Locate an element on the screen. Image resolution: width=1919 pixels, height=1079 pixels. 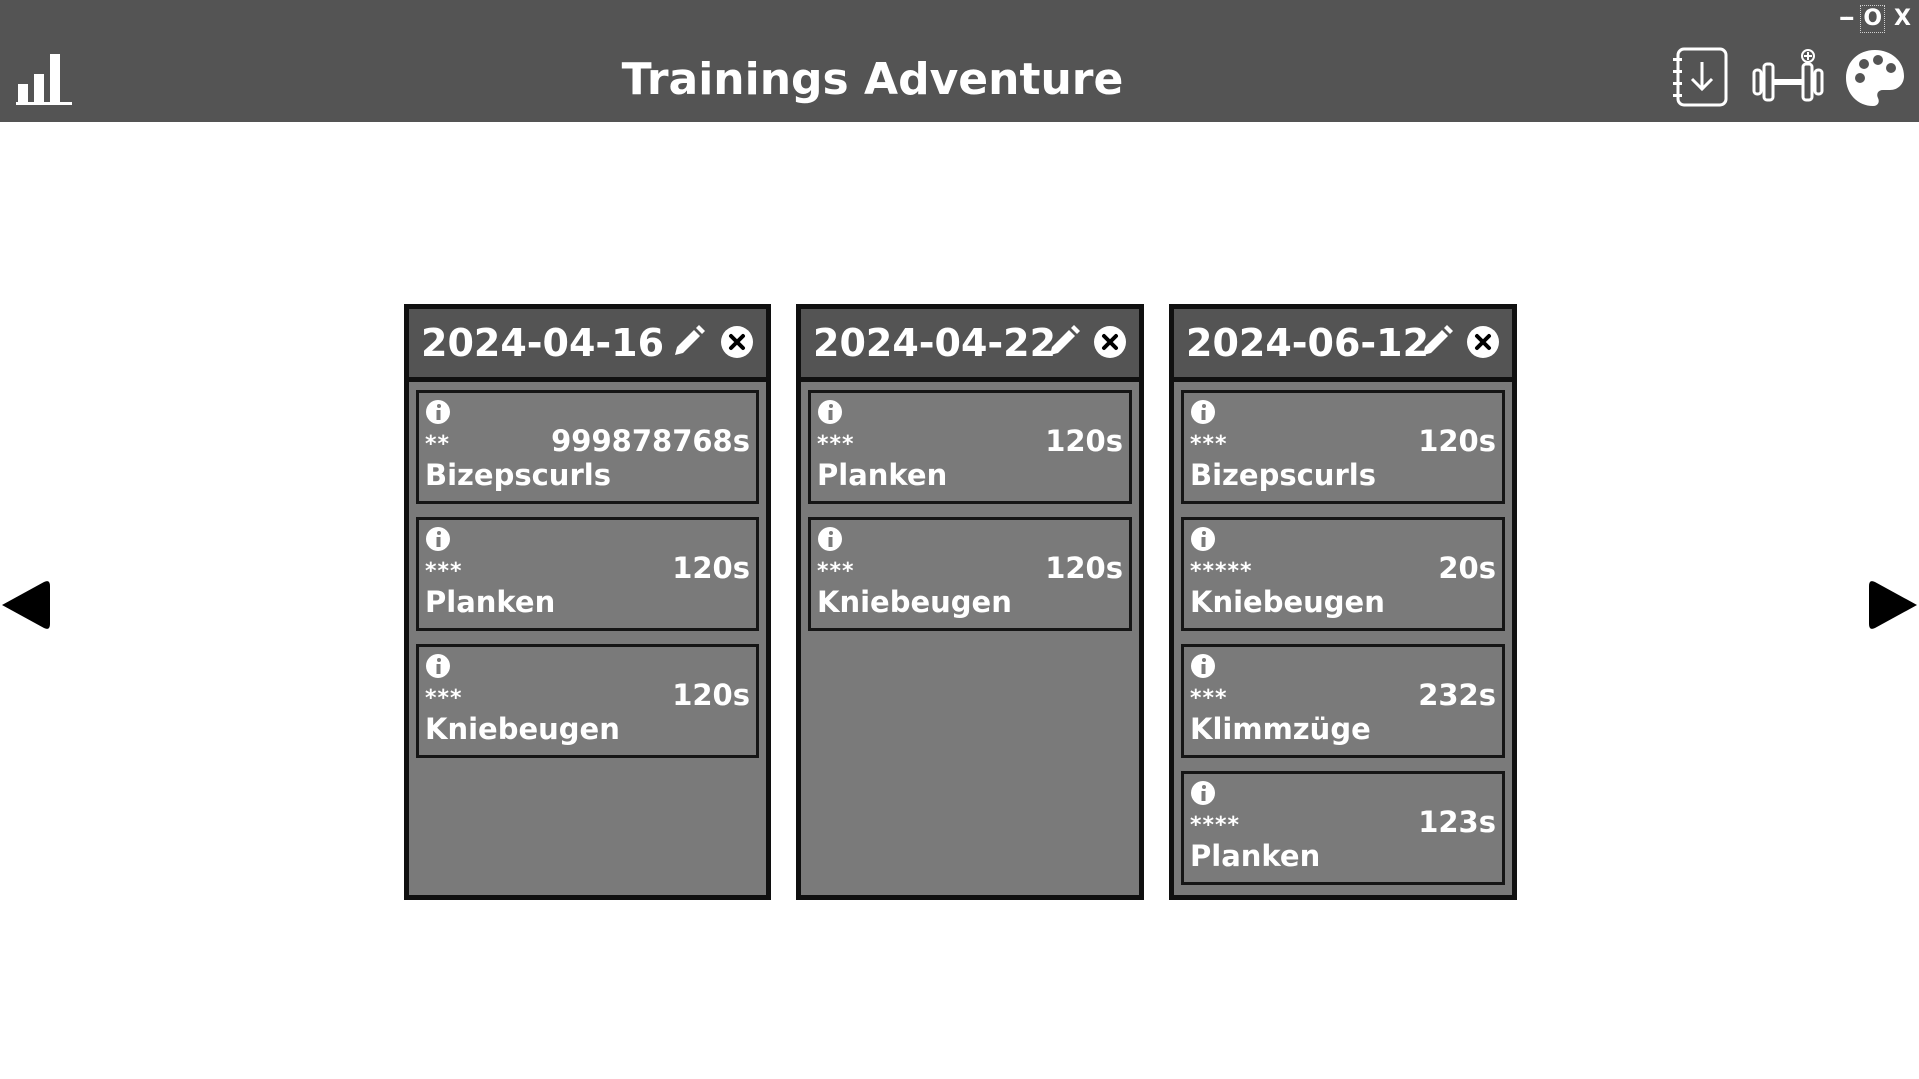
maximize-button: O is located at coordinates (1873, 19).